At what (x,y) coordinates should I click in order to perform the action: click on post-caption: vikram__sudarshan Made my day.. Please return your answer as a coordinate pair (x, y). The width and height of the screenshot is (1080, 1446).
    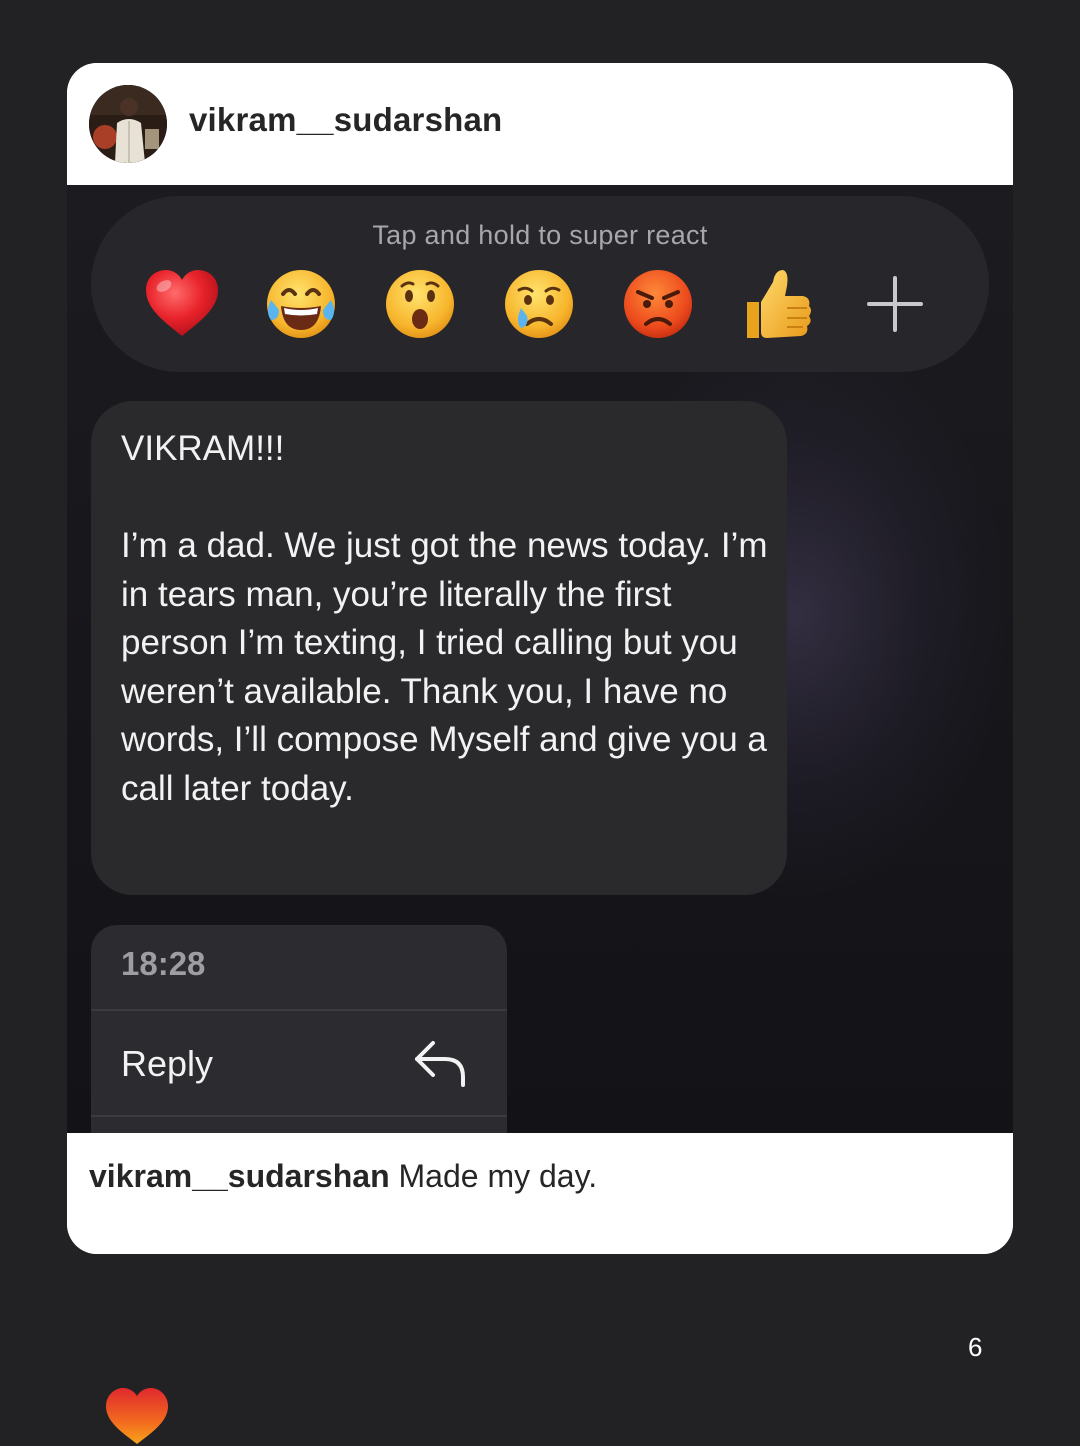
    Looking at the image, I should click on (343, 1176).